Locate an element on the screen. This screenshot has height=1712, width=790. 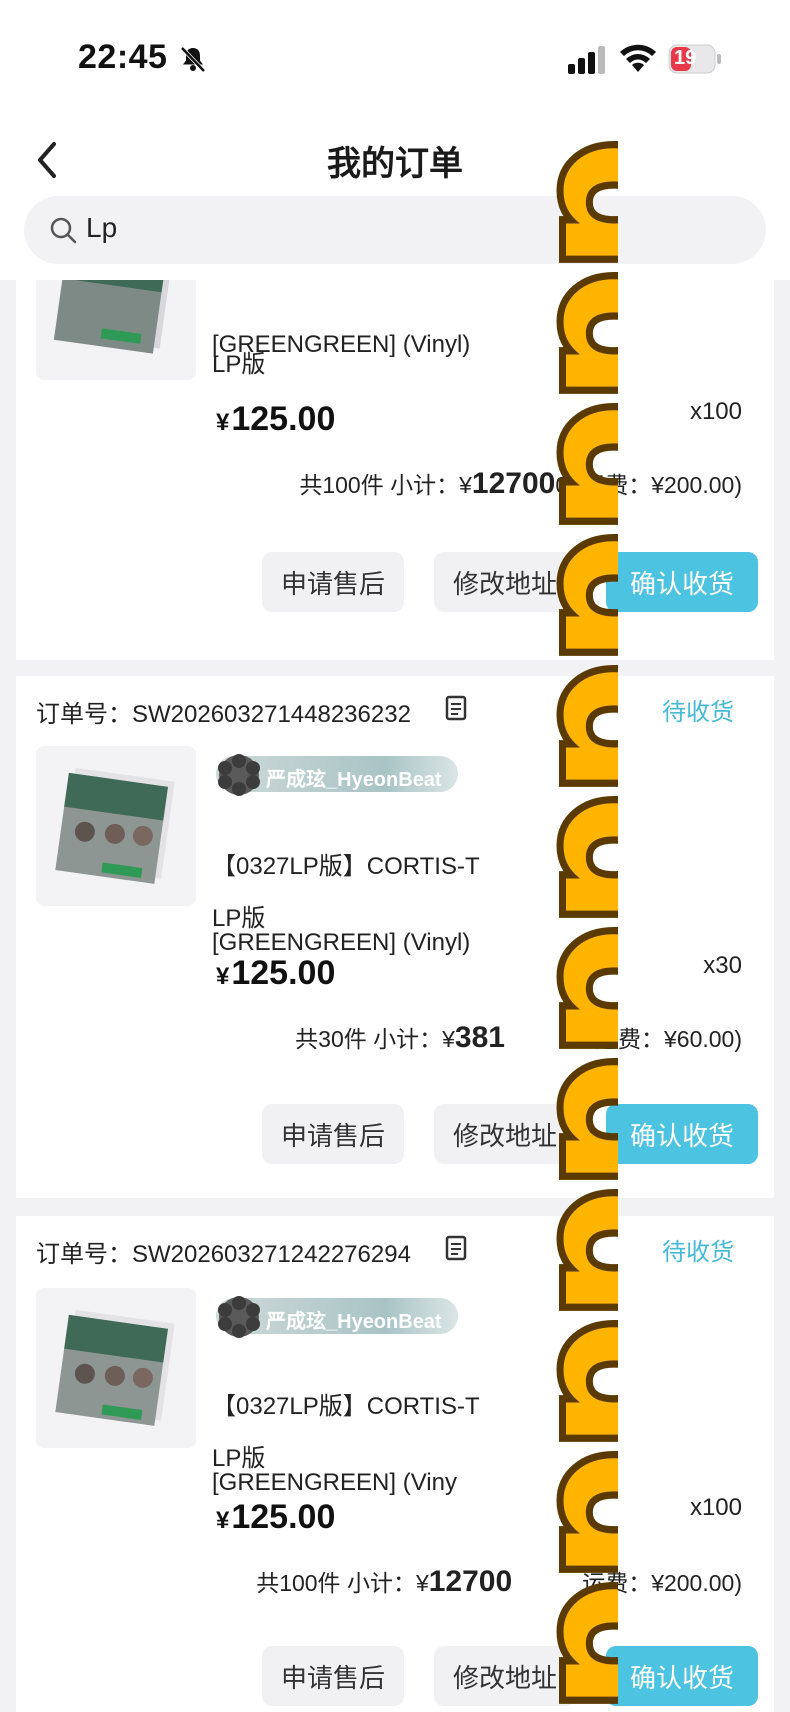
status-bar: 22:45 19 is located at coordinates (395, 55).